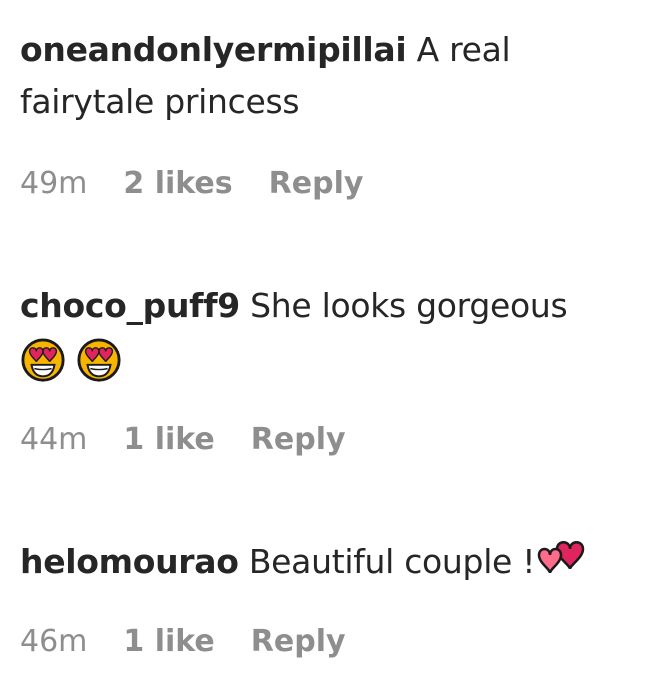 Image resolution: width=650 pixels, height=698 pixels. Describe the element at coordinates (53, 183) in the screenshot. I see `comment-timestamp: 49m` at that location.